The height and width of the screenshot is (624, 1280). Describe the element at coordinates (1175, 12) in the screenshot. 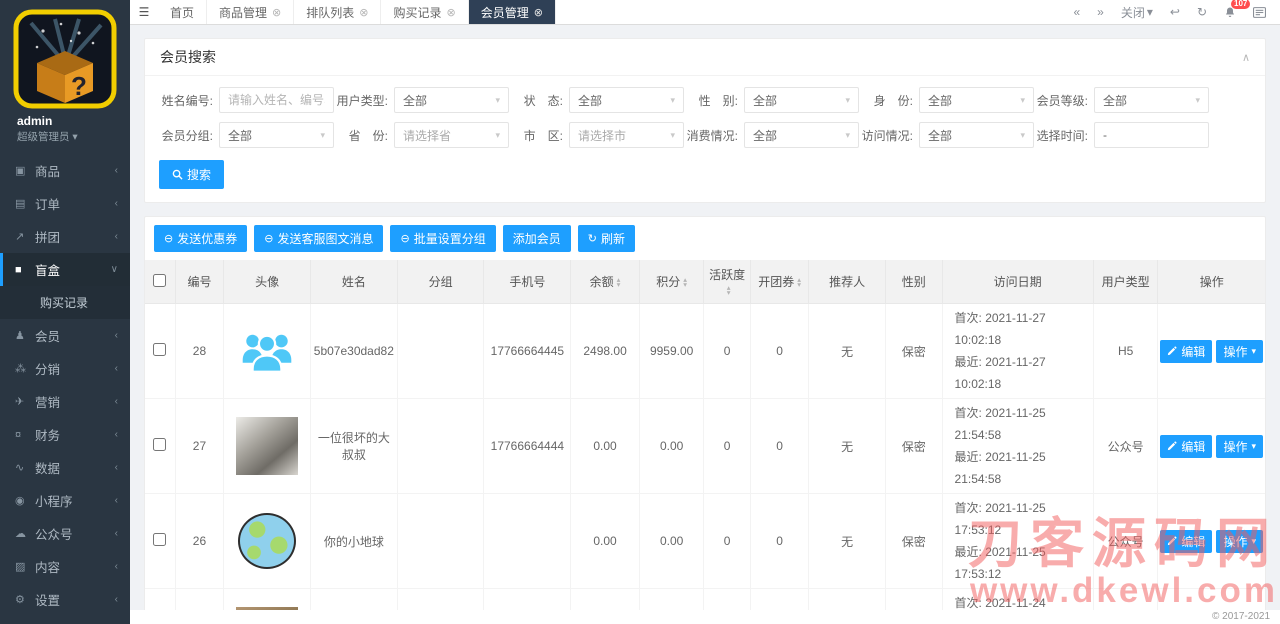

I see `return-icon: ↩` at that location.